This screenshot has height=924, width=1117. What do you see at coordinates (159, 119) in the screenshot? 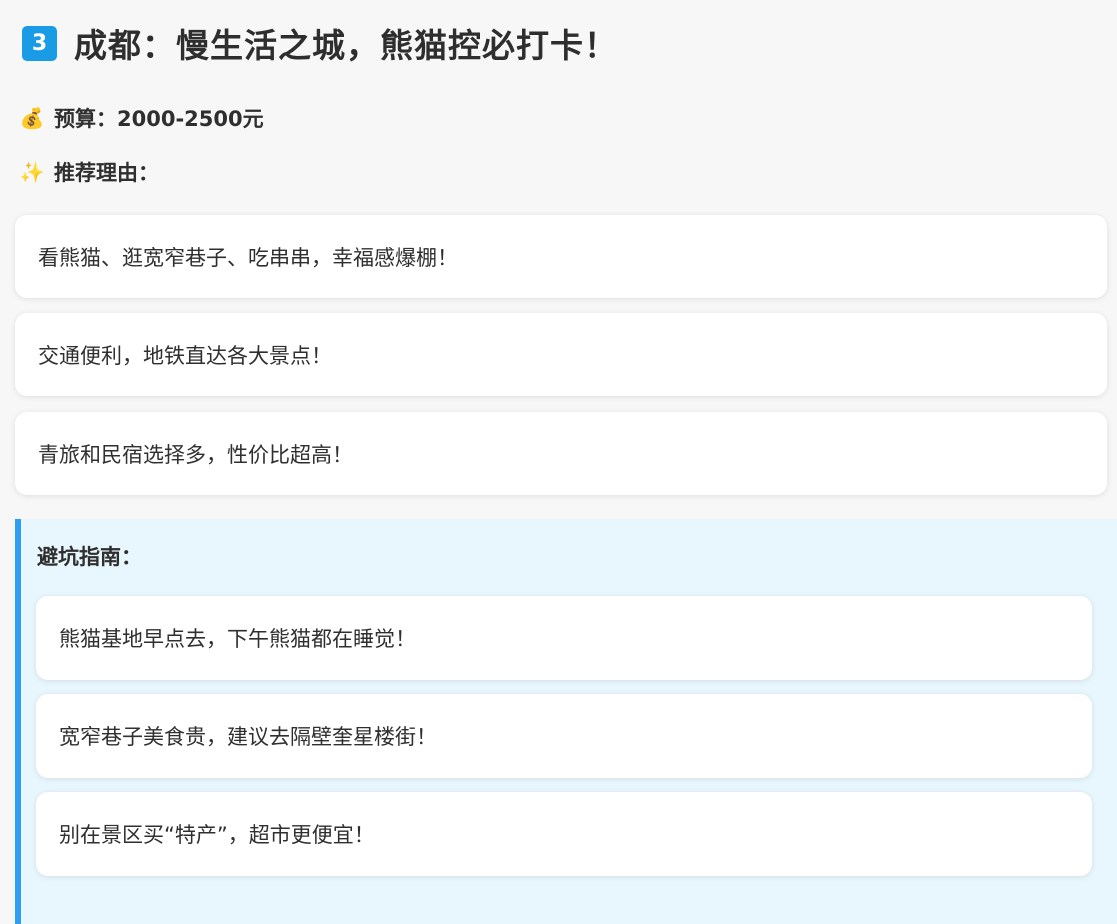
I see `budget-text: 预算：2000-2500元` at bounding box center [159, 119].